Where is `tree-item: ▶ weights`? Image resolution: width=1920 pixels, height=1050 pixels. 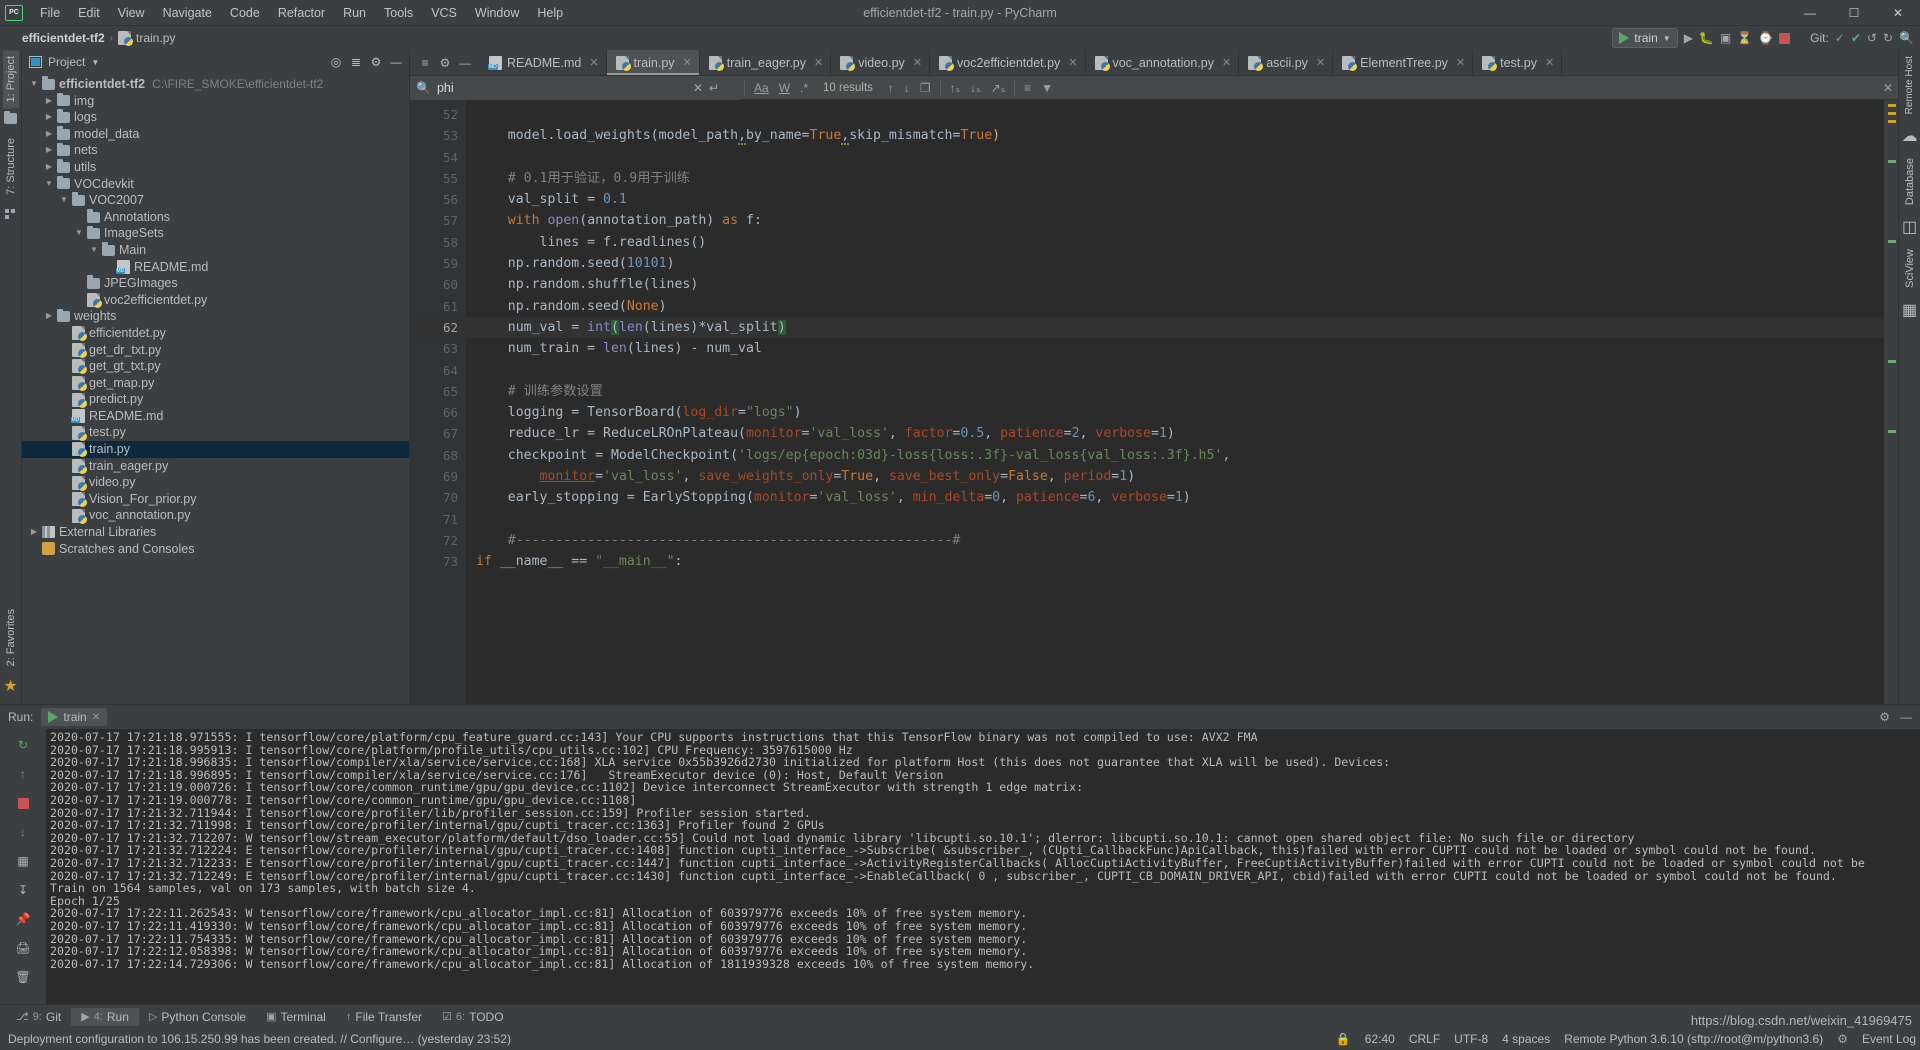 tree-item: ▶ weights is located at coordinates (215, 316).